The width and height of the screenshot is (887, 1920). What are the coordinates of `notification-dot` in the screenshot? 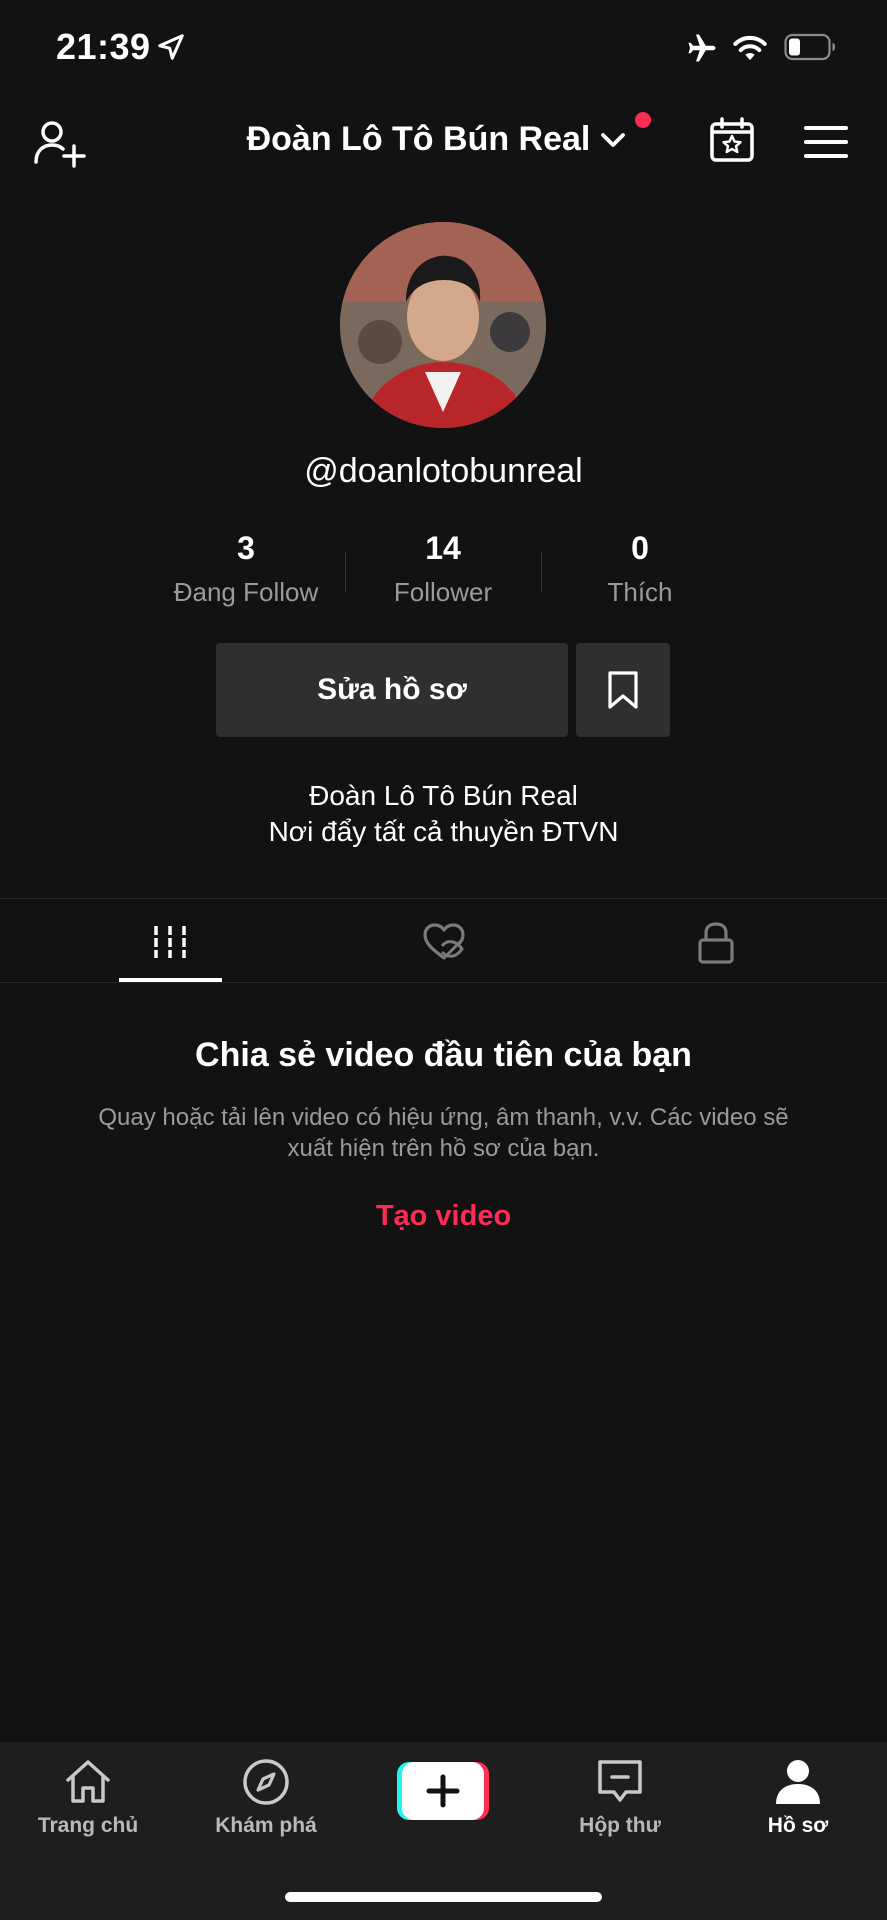 It's located at (643, 120).